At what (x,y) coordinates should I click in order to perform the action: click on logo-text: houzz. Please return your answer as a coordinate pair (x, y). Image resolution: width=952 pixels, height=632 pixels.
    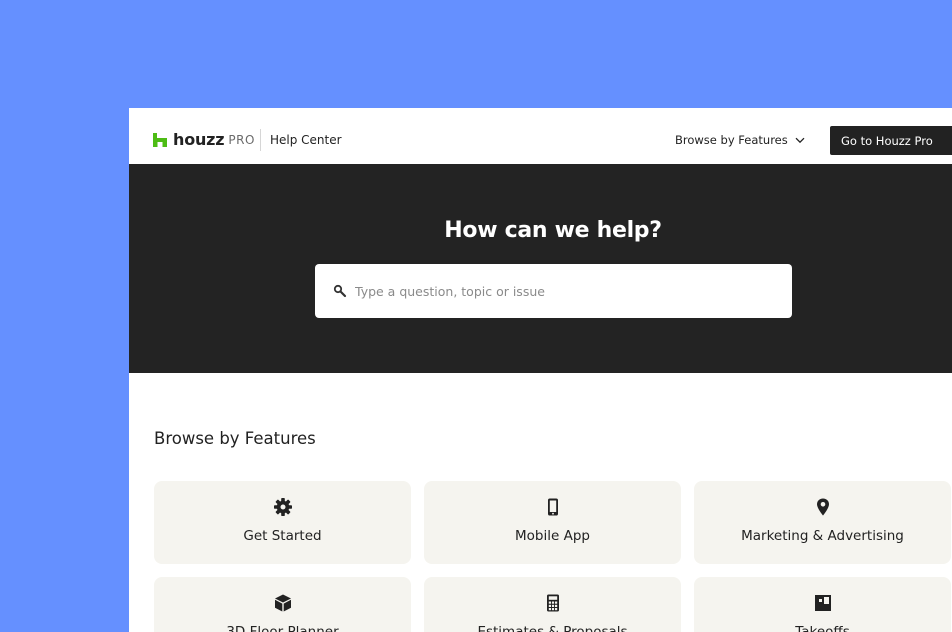
    Looking at the image, I should click on (199, 139).